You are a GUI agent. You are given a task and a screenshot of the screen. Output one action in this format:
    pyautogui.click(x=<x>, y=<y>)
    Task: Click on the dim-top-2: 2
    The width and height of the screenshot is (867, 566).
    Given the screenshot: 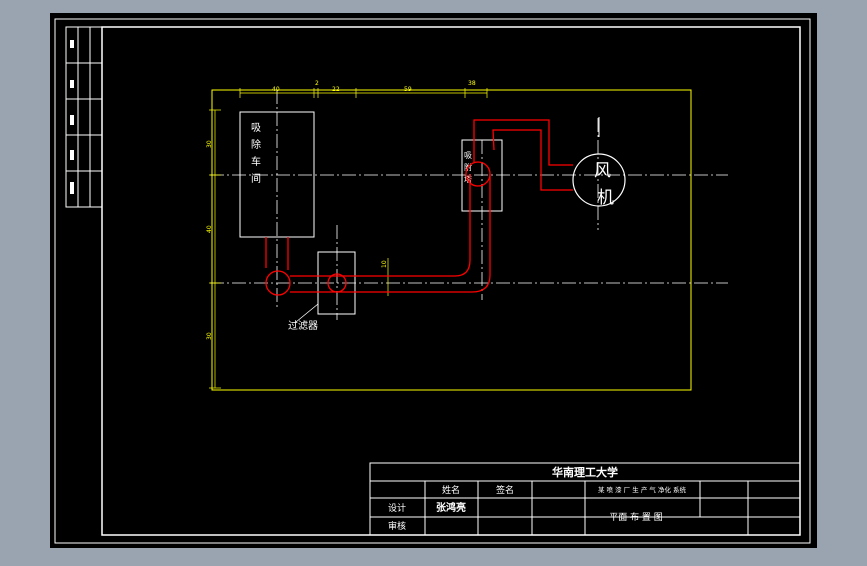 What is the action you would take?
    pyautogui.click(x=317, y=83)
    